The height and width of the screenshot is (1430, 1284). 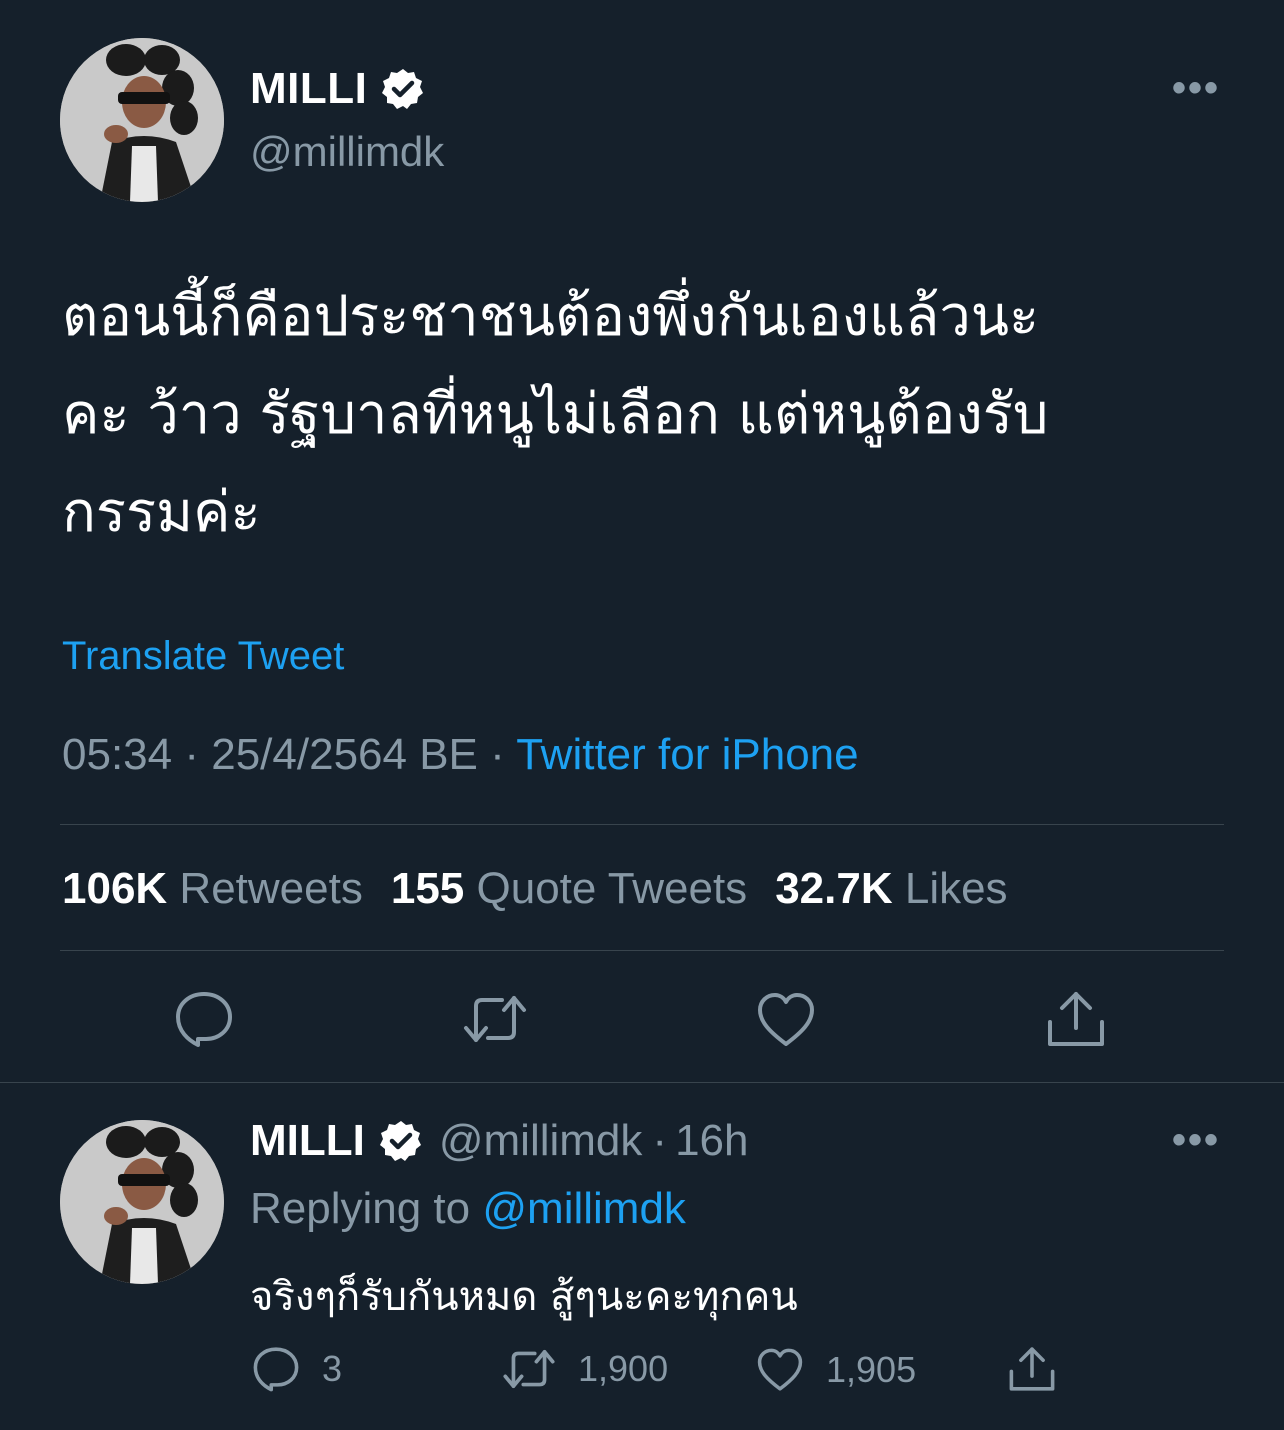 What do you see at coordinates (360, 1208) in the screenshot?
I see `replying-to-label: Replying to` at bounding box center [360, 1208].